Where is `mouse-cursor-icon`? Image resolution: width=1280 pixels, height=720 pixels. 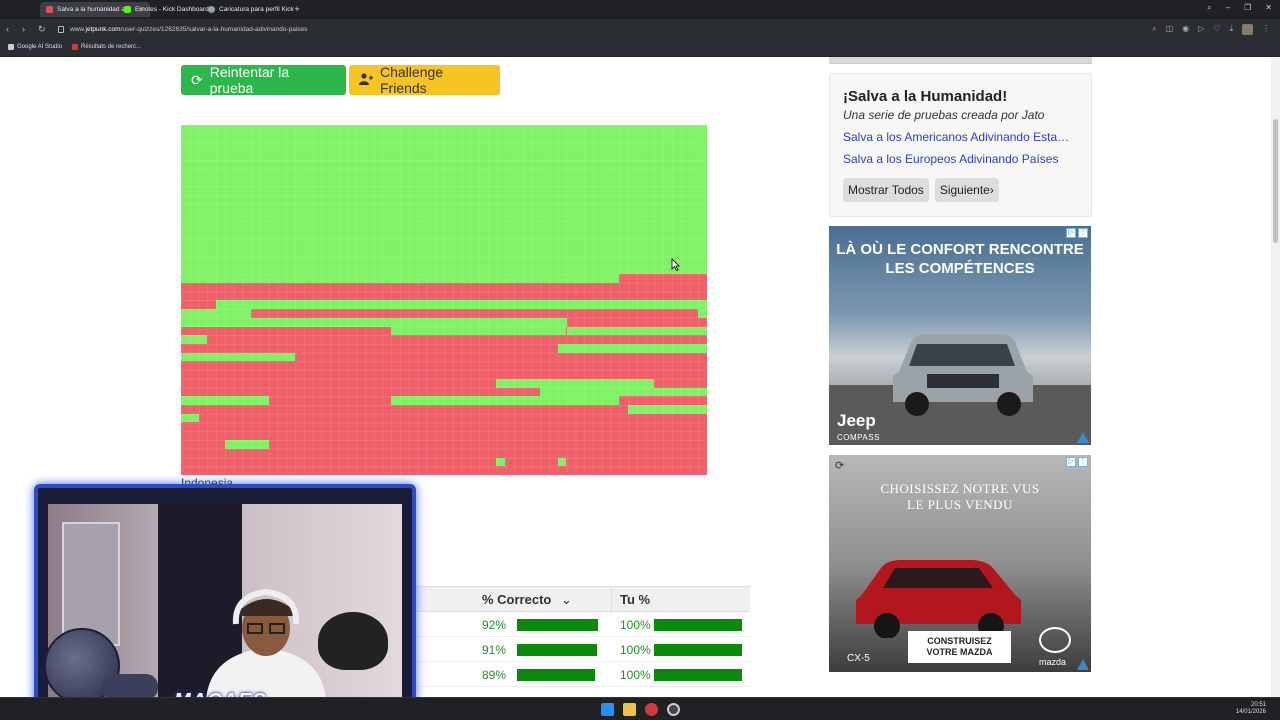 mouse-cursor-icon is located at coordinates (675, 264).